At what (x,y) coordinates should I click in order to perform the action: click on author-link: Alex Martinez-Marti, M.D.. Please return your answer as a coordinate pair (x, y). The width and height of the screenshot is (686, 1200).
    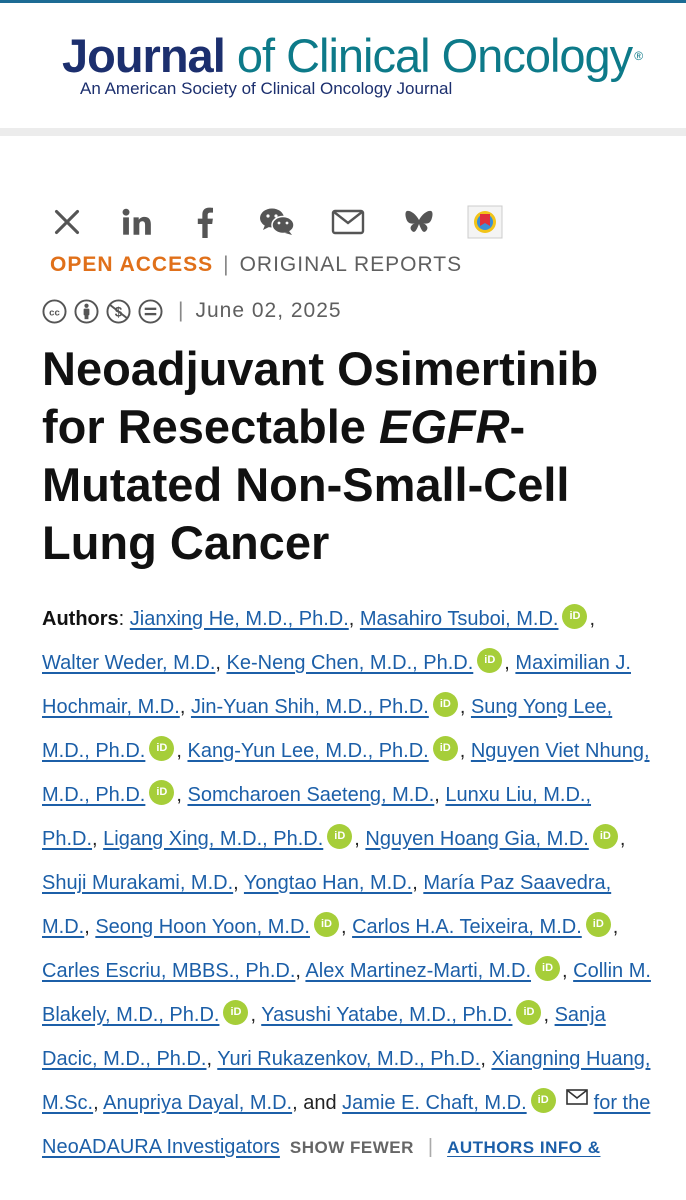
    Looking at the image, I should click on (418, 971).